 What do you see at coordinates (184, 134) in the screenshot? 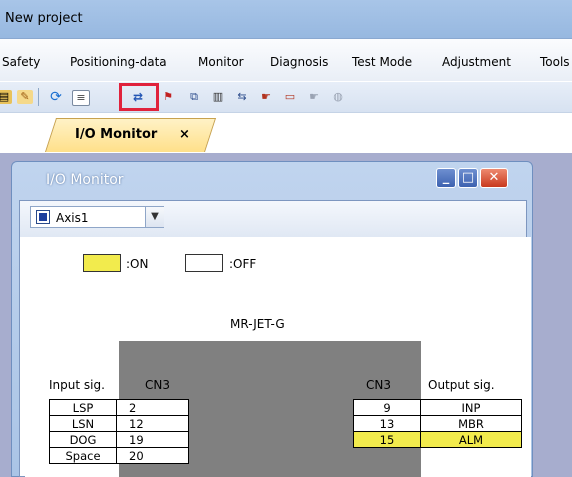
I see `tab-close-icon: ×` at bounding box center [184, 134].